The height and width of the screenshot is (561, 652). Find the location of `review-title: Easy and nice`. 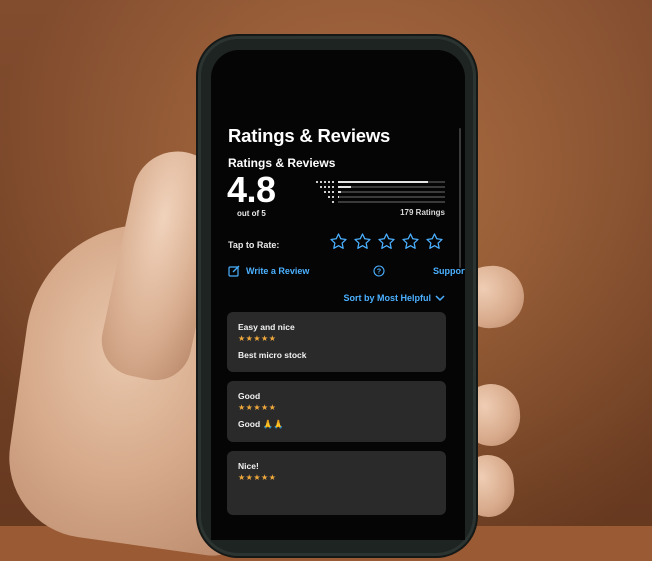

review-title: Easy and nice is located at coordinates (266, 327).